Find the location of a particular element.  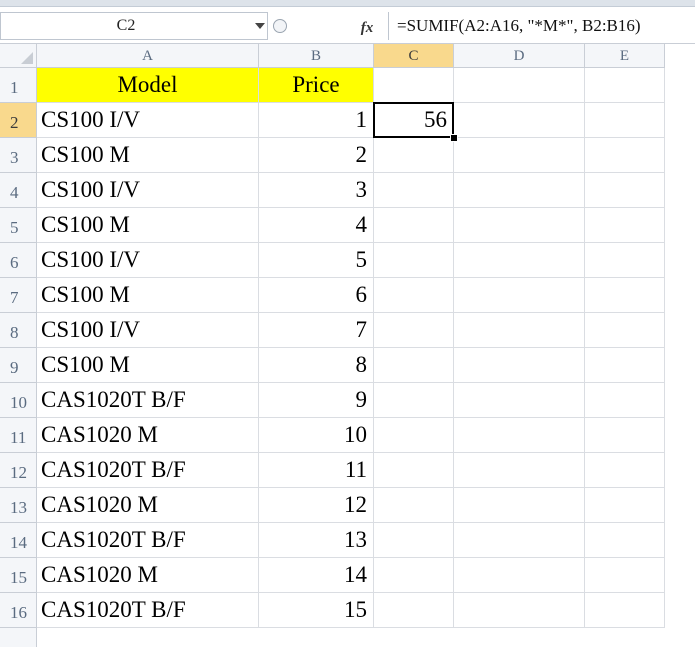

cell-b14: 13 is located at coordinates (316, 540).